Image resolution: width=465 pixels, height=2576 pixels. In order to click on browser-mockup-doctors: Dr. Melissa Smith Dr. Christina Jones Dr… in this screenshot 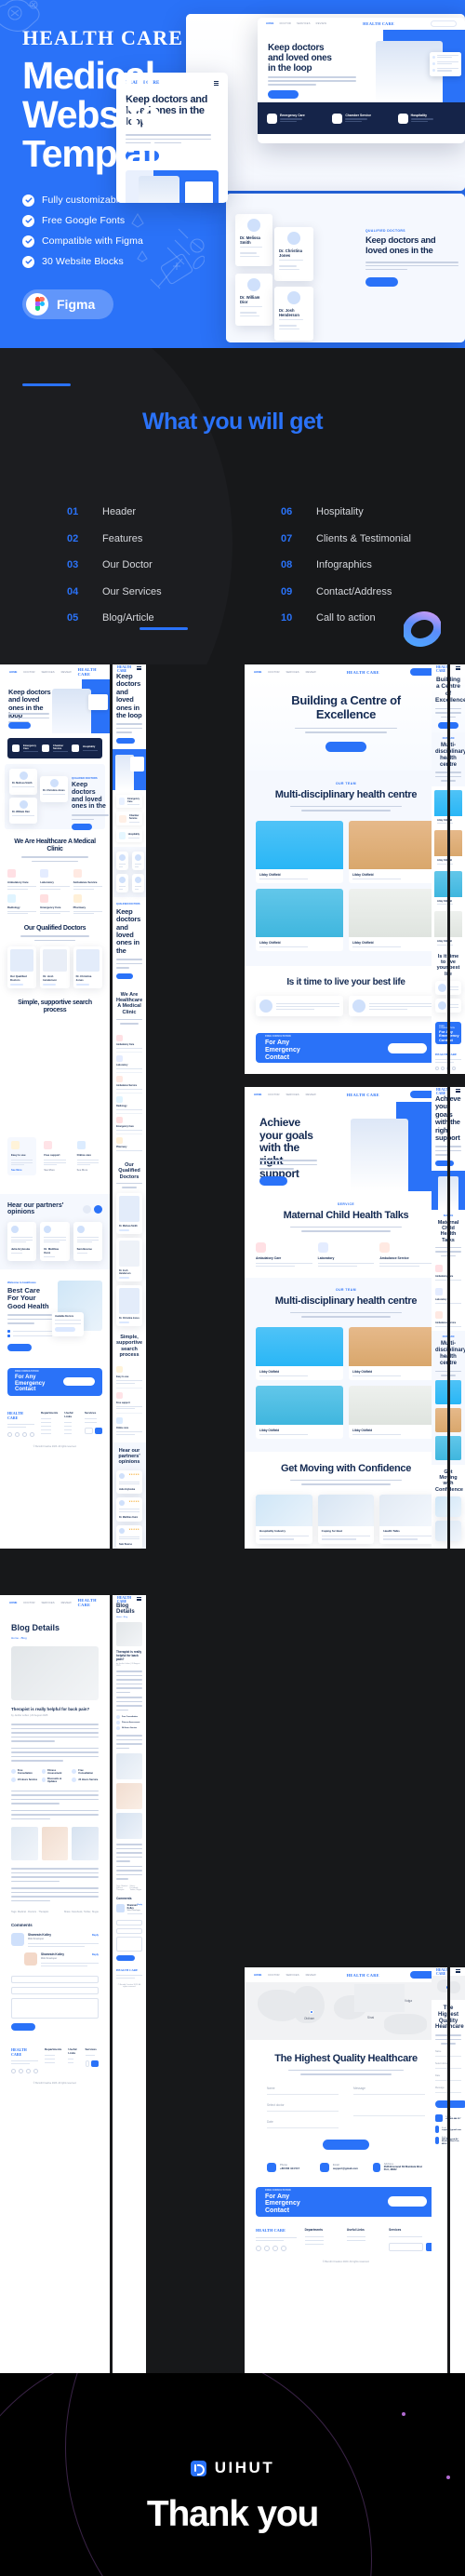, I will do `click(345, 268)`.